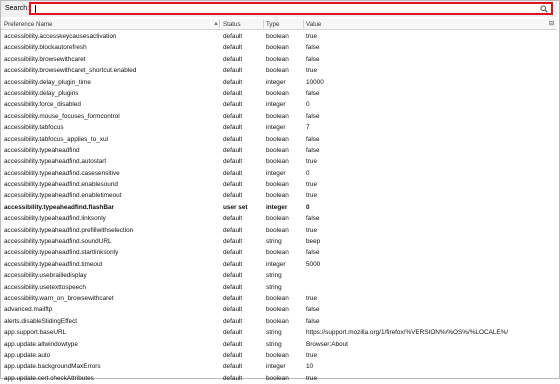  Describe the element at coordinates (27, 355) in the screenshot. I see `pref-name: app.update.auto` at that location.